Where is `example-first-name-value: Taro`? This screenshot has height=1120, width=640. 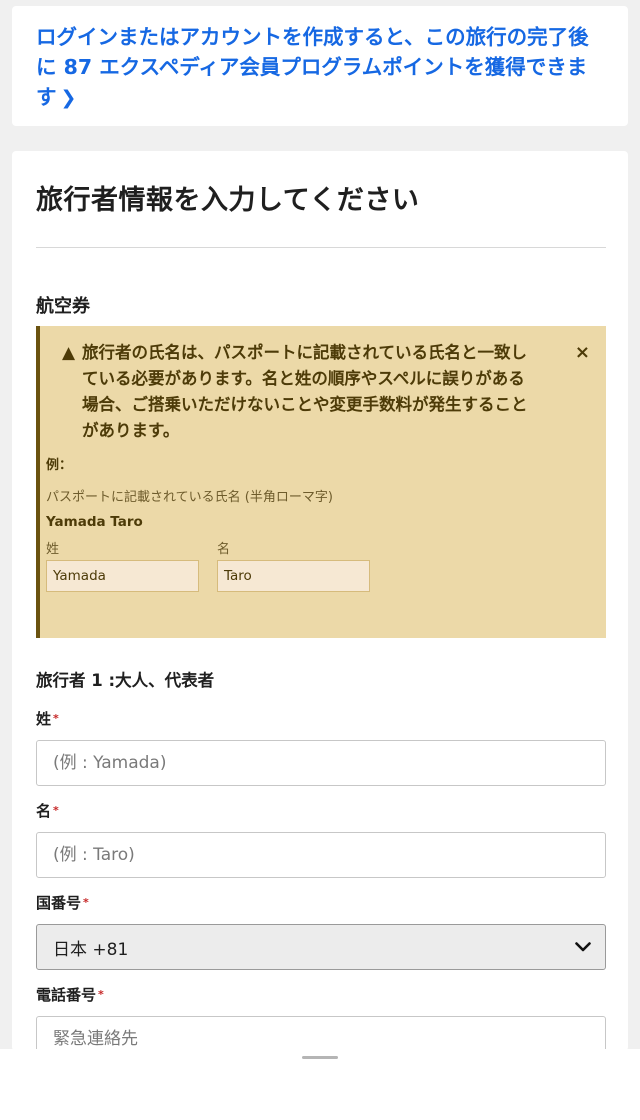
example-first-name-value: Taro is located at coordinates (293, 576).